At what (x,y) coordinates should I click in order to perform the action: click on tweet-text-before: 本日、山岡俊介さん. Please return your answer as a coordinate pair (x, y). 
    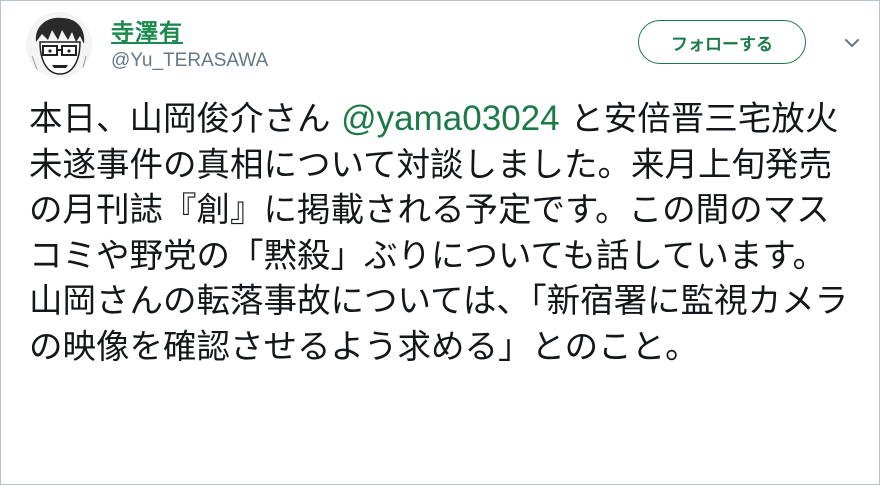
    Looking at the image, I should click on (185, 118).